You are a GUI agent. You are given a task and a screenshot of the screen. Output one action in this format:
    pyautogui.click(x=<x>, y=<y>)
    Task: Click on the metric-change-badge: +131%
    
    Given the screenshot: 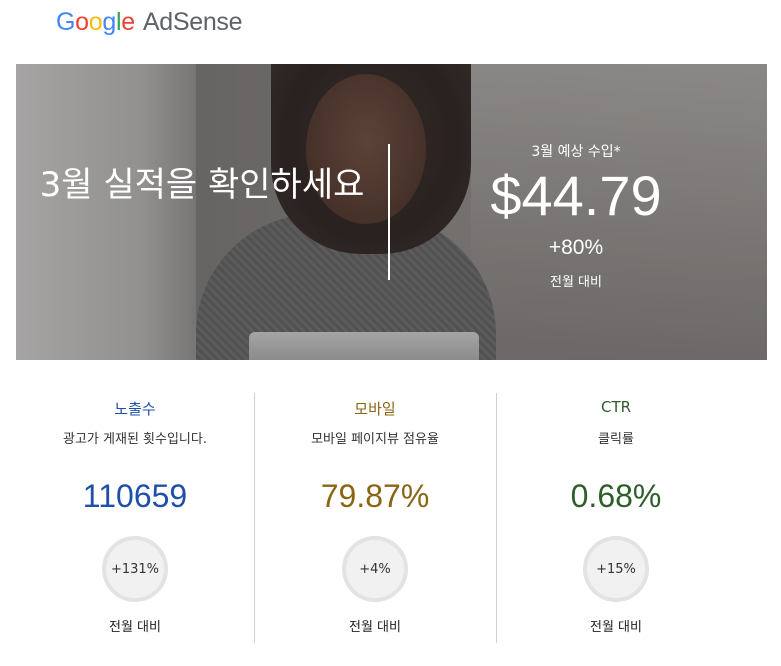 What is the action you would take?
    pyautogui.click(x=135, y=569)
    